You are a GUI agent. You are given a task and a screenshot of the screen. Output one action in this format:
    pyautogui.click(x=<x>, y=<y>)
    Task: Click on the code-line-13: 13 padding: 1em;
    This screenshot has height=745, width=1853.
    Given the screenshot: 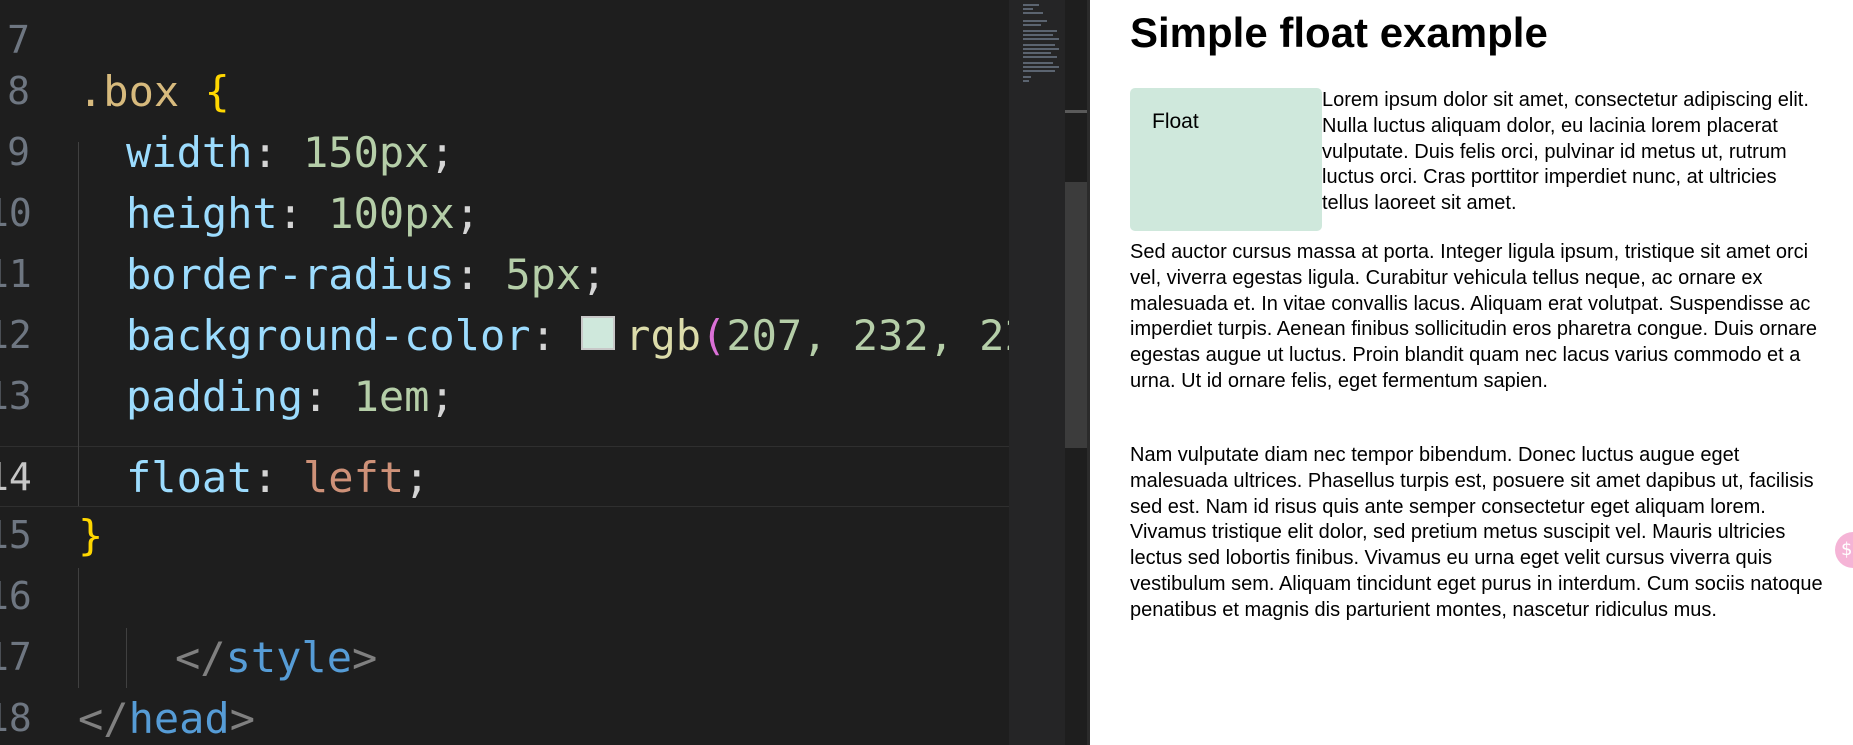 What is the action you would take?
    pyautogui.click(x=504, y=396)
    